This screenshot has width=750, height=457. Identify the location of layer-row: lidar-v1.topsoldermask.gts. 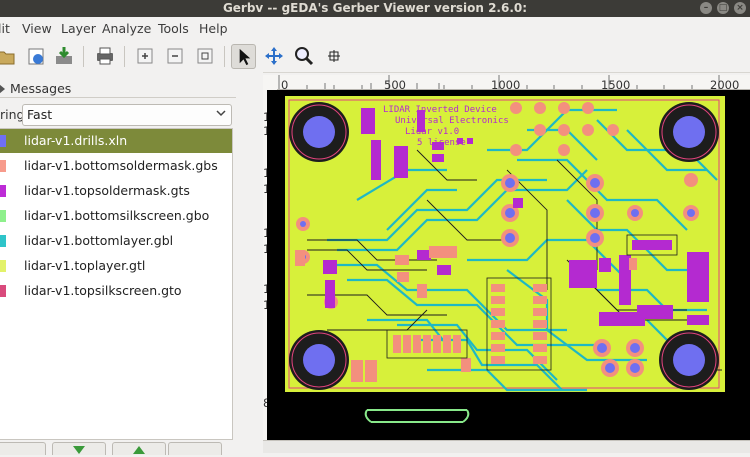
(116, 191).